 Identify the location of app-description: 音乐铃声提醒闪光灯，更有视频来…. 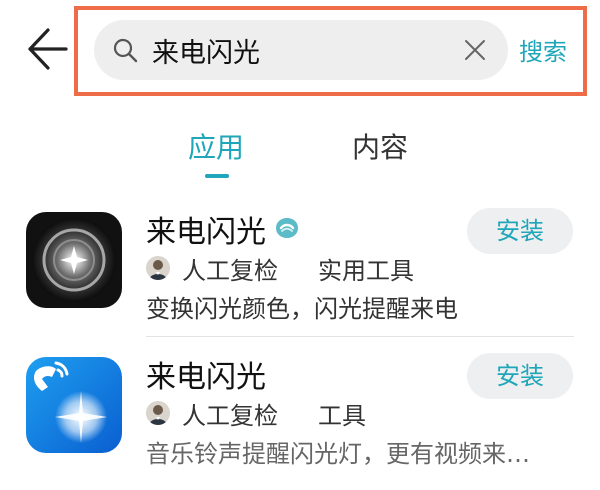
(338, 454).